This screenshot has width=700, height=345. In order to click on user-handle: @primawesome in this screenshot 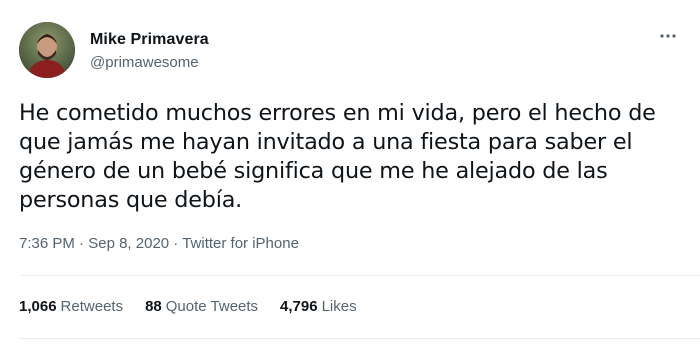, I will do `click(144, 62)`.